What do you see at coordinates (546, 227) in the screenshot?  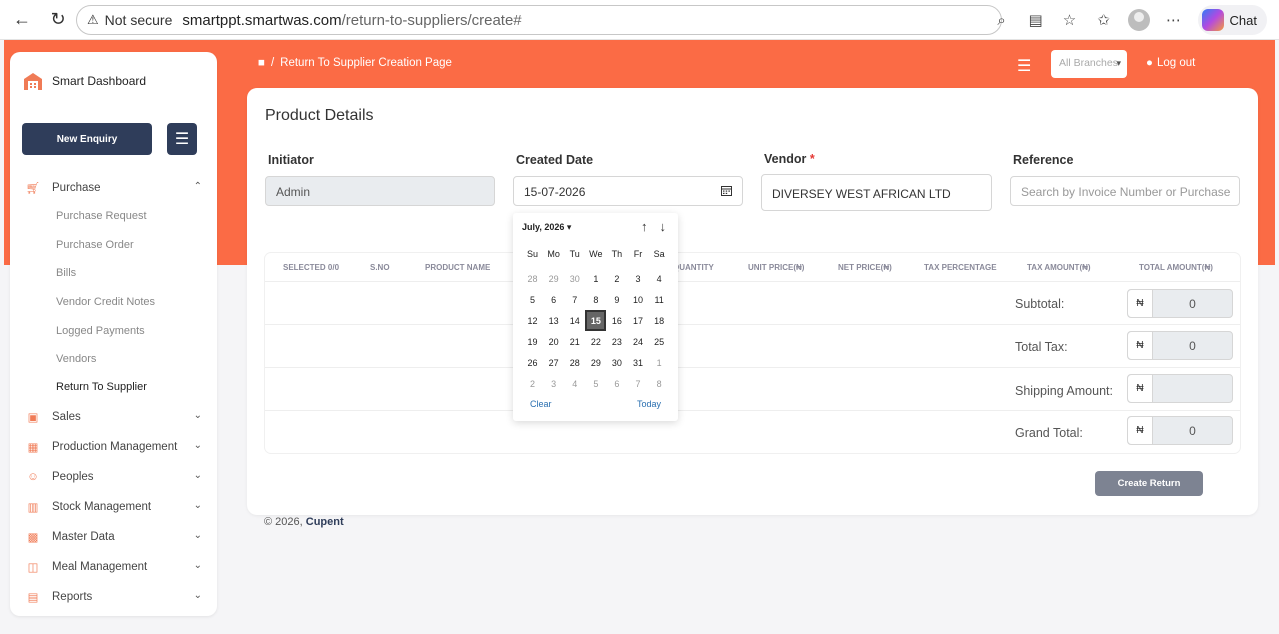 I see `month-selector: July, 2026 ▾` at bounding box center [546, 227].